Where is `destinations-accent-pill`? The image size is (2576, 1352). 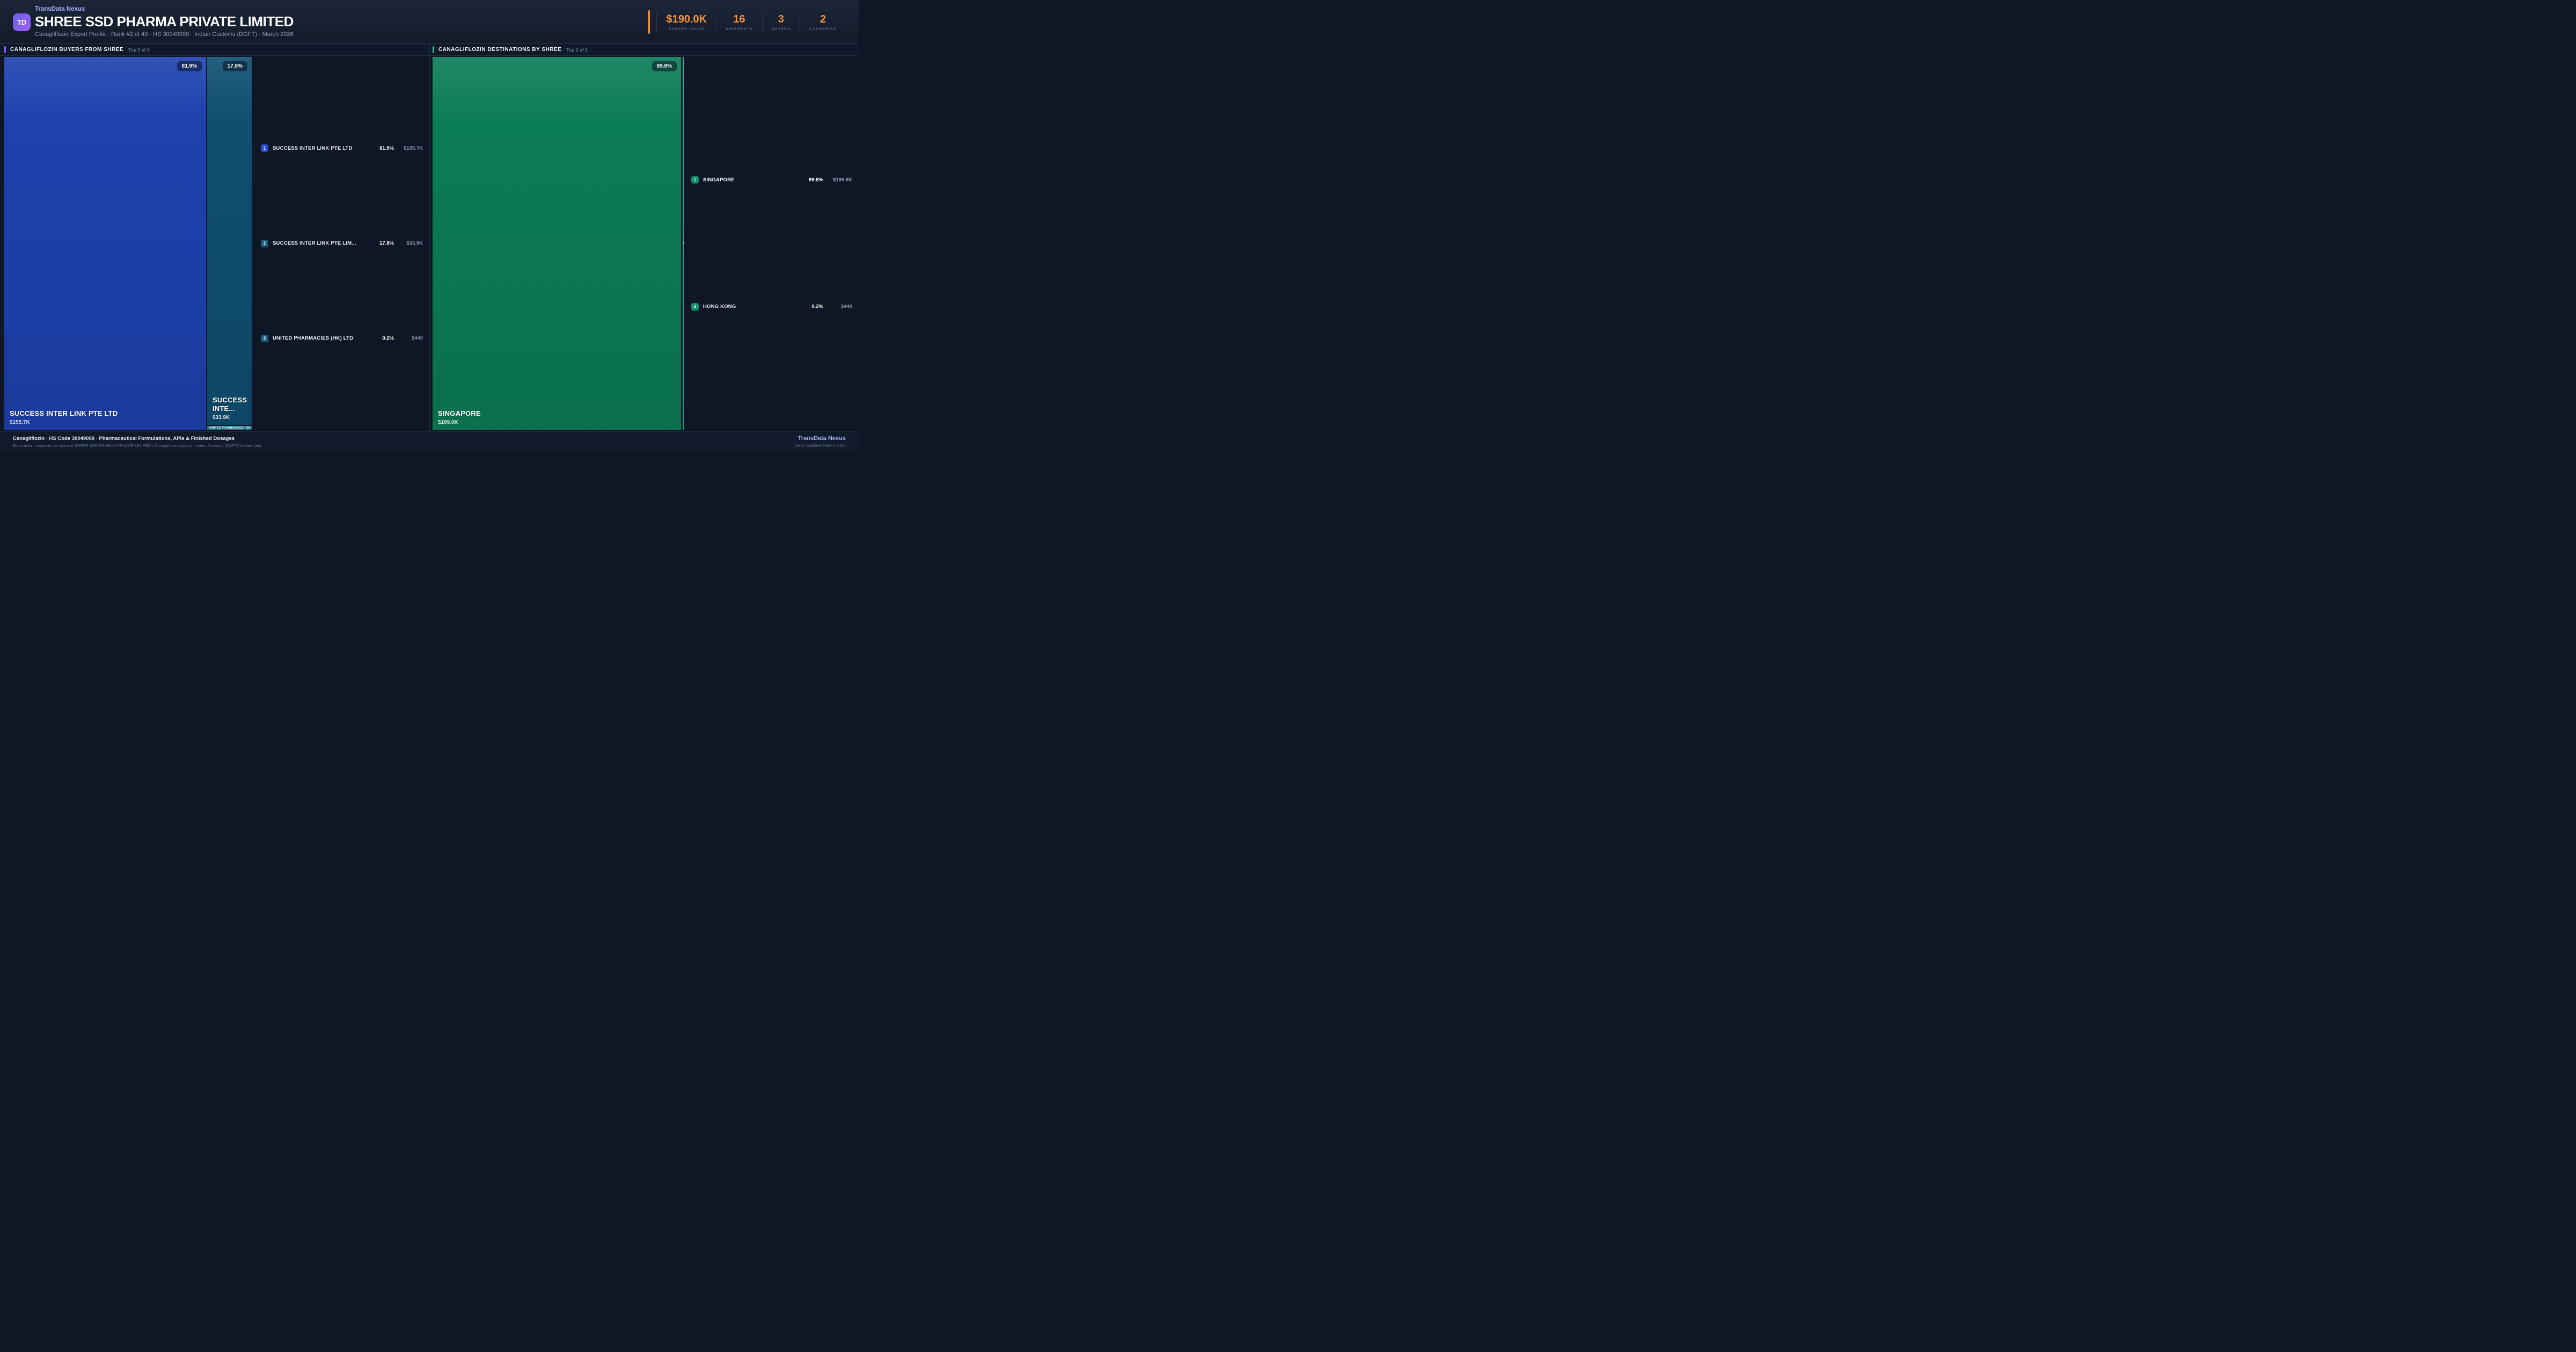 destinations-accent-pill is located at coordinates (433, 49).